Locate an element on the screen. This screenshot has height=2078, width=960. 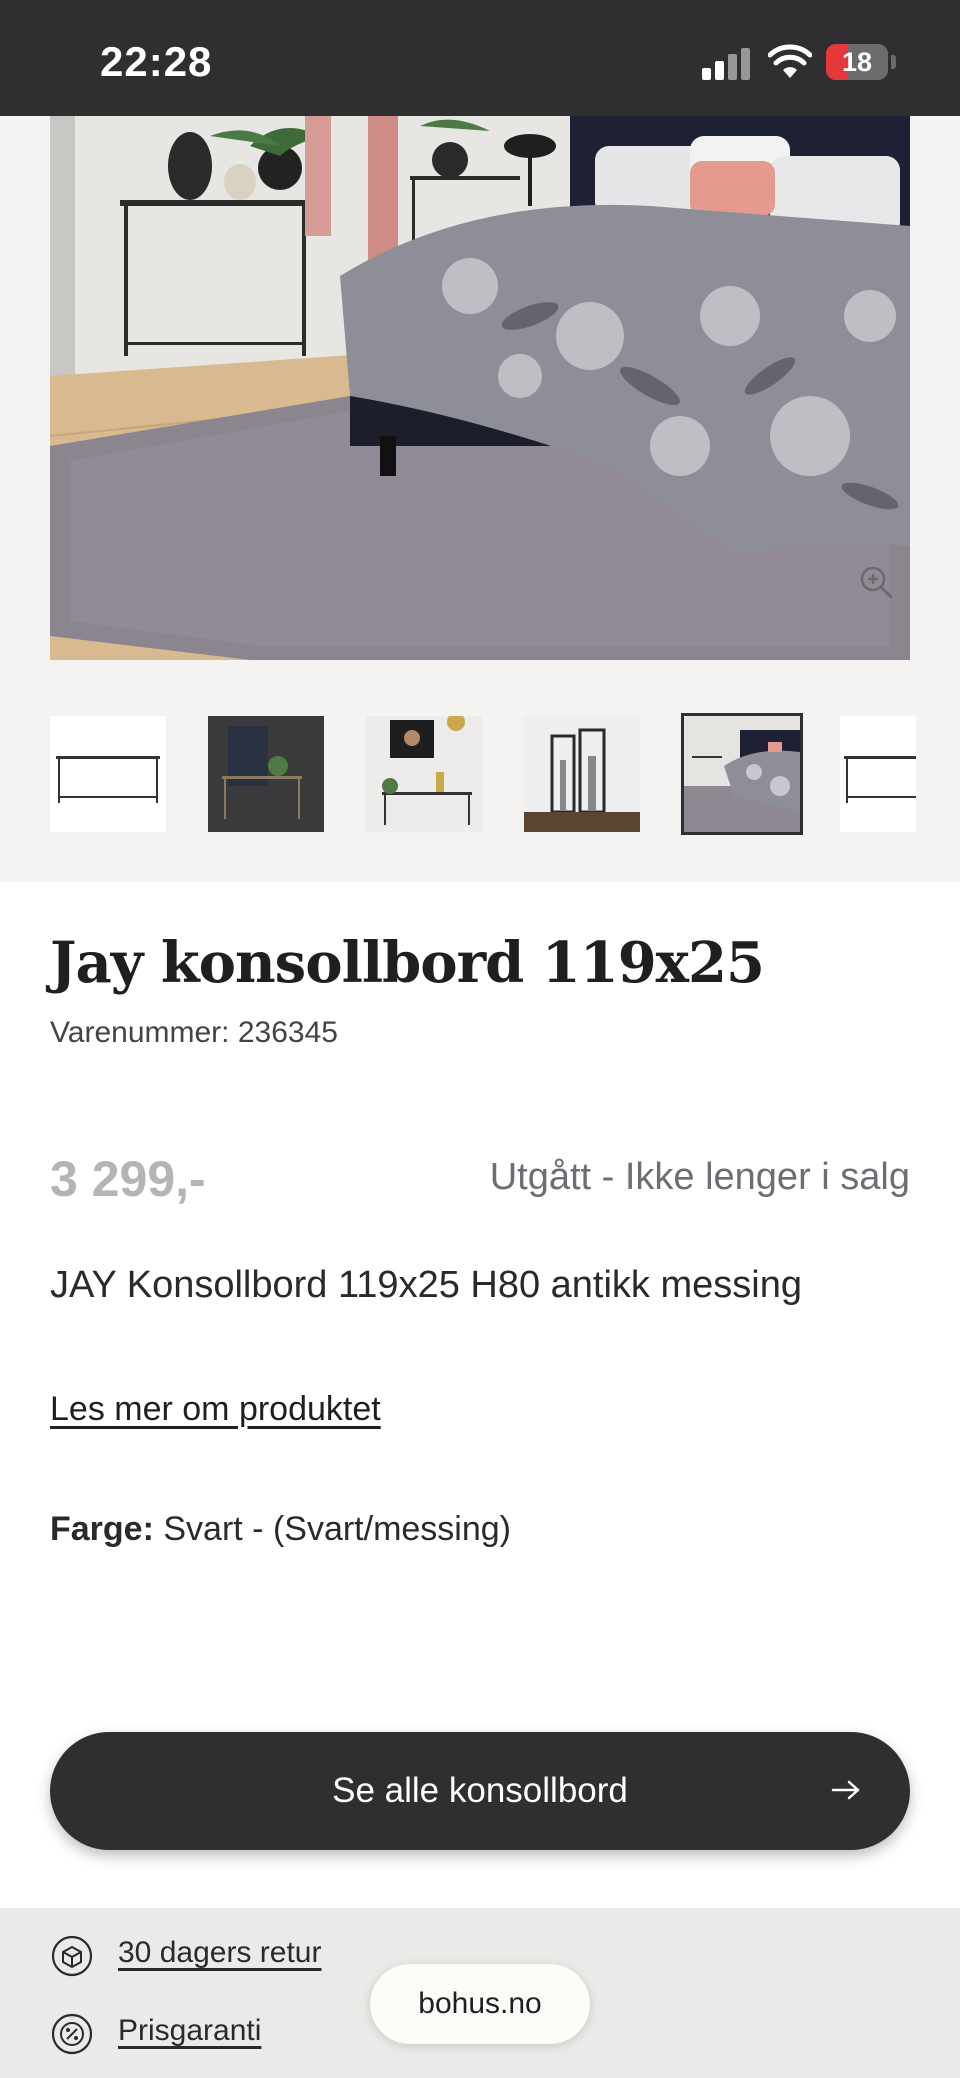
thumbnail-strip is located at coordinates (483, 774).